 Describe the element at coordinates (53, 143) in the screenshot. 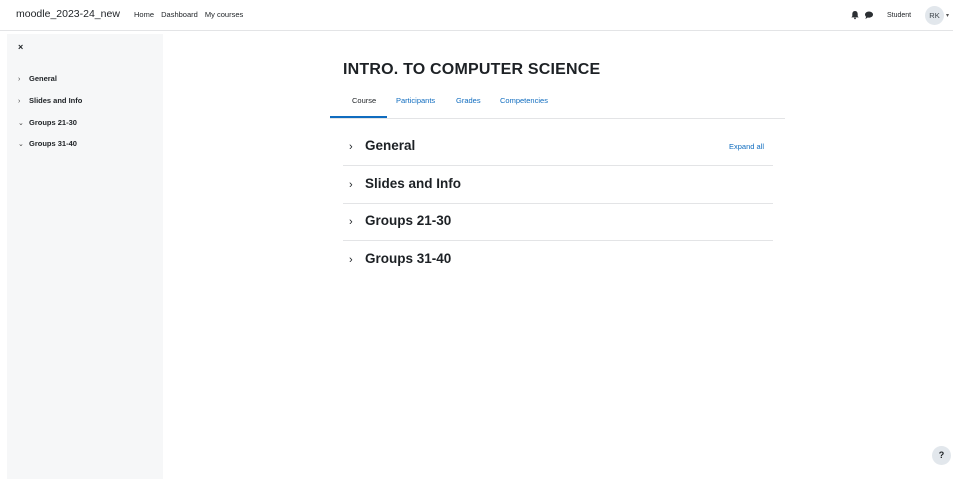

I see `drawer-item-label: Groups 31-40` at that location.